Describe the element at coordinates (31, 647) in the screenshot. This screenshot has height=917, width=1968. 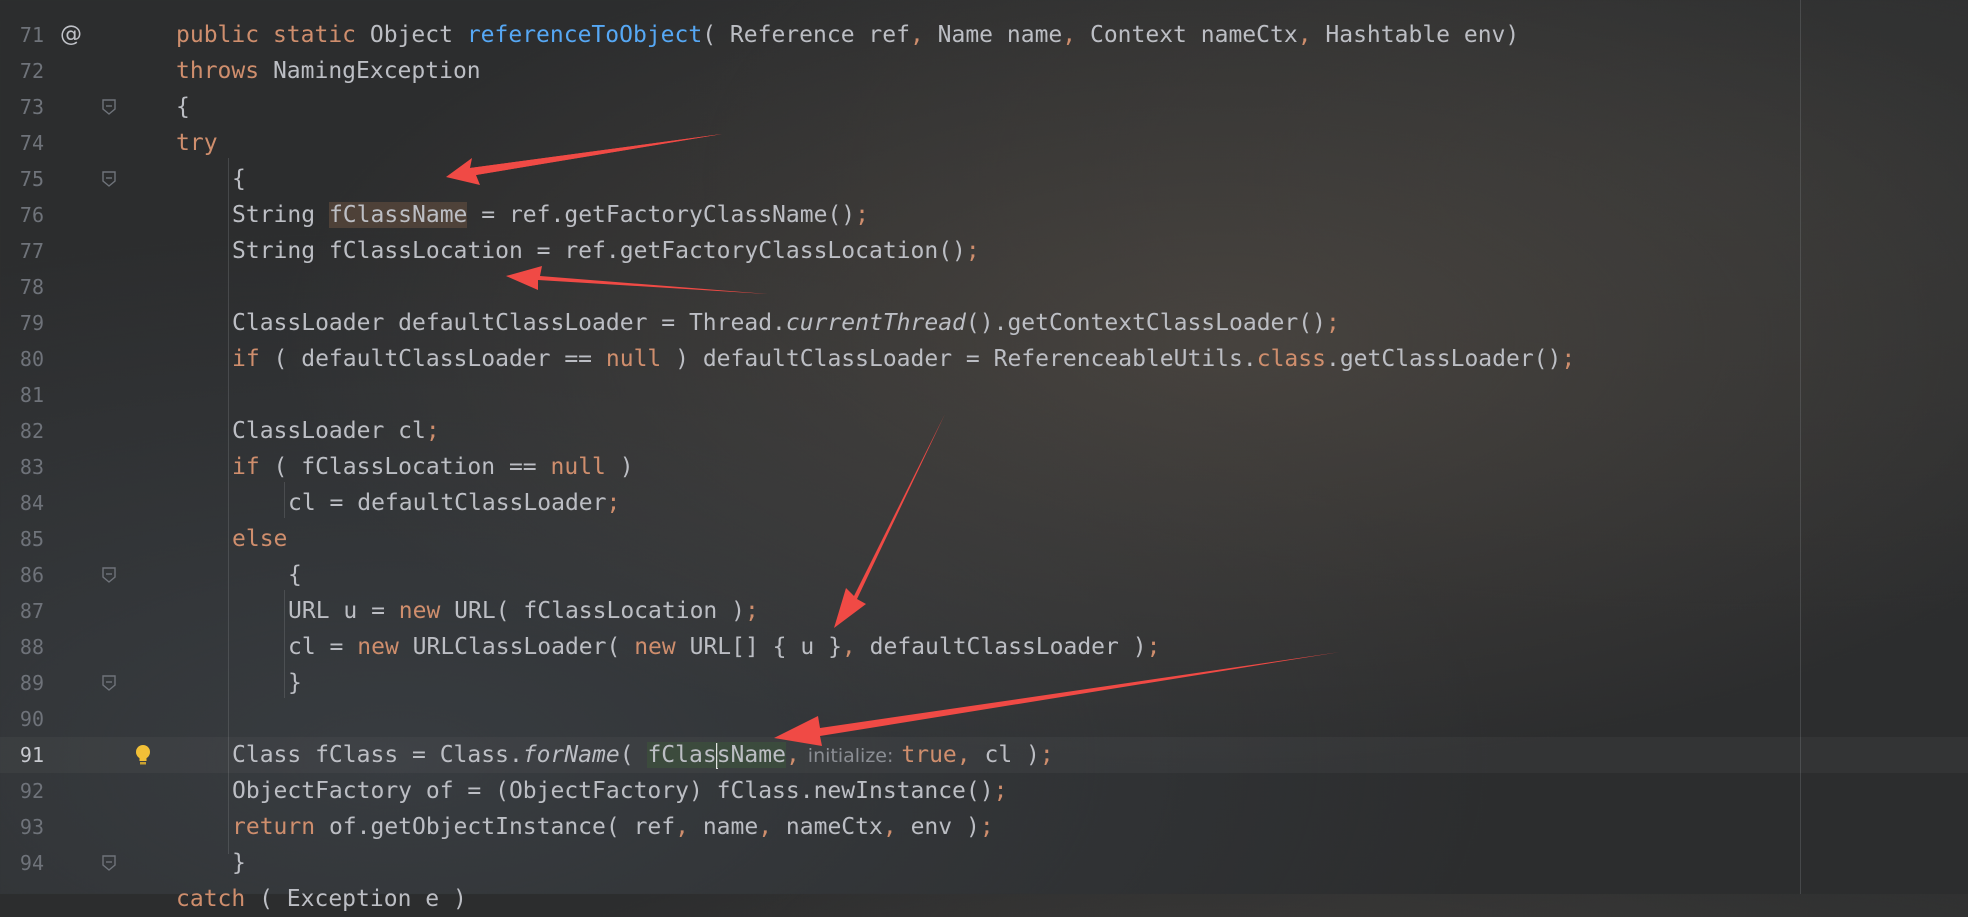
I see `line-number: 88` at that location.